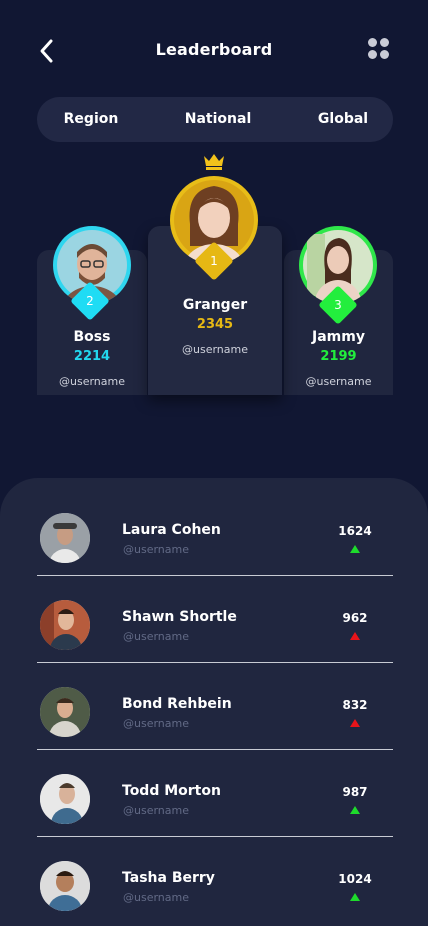 The image size is (428, 926). I want to click on list-item: Shawn Shortle @username 962, so click(215, 619).